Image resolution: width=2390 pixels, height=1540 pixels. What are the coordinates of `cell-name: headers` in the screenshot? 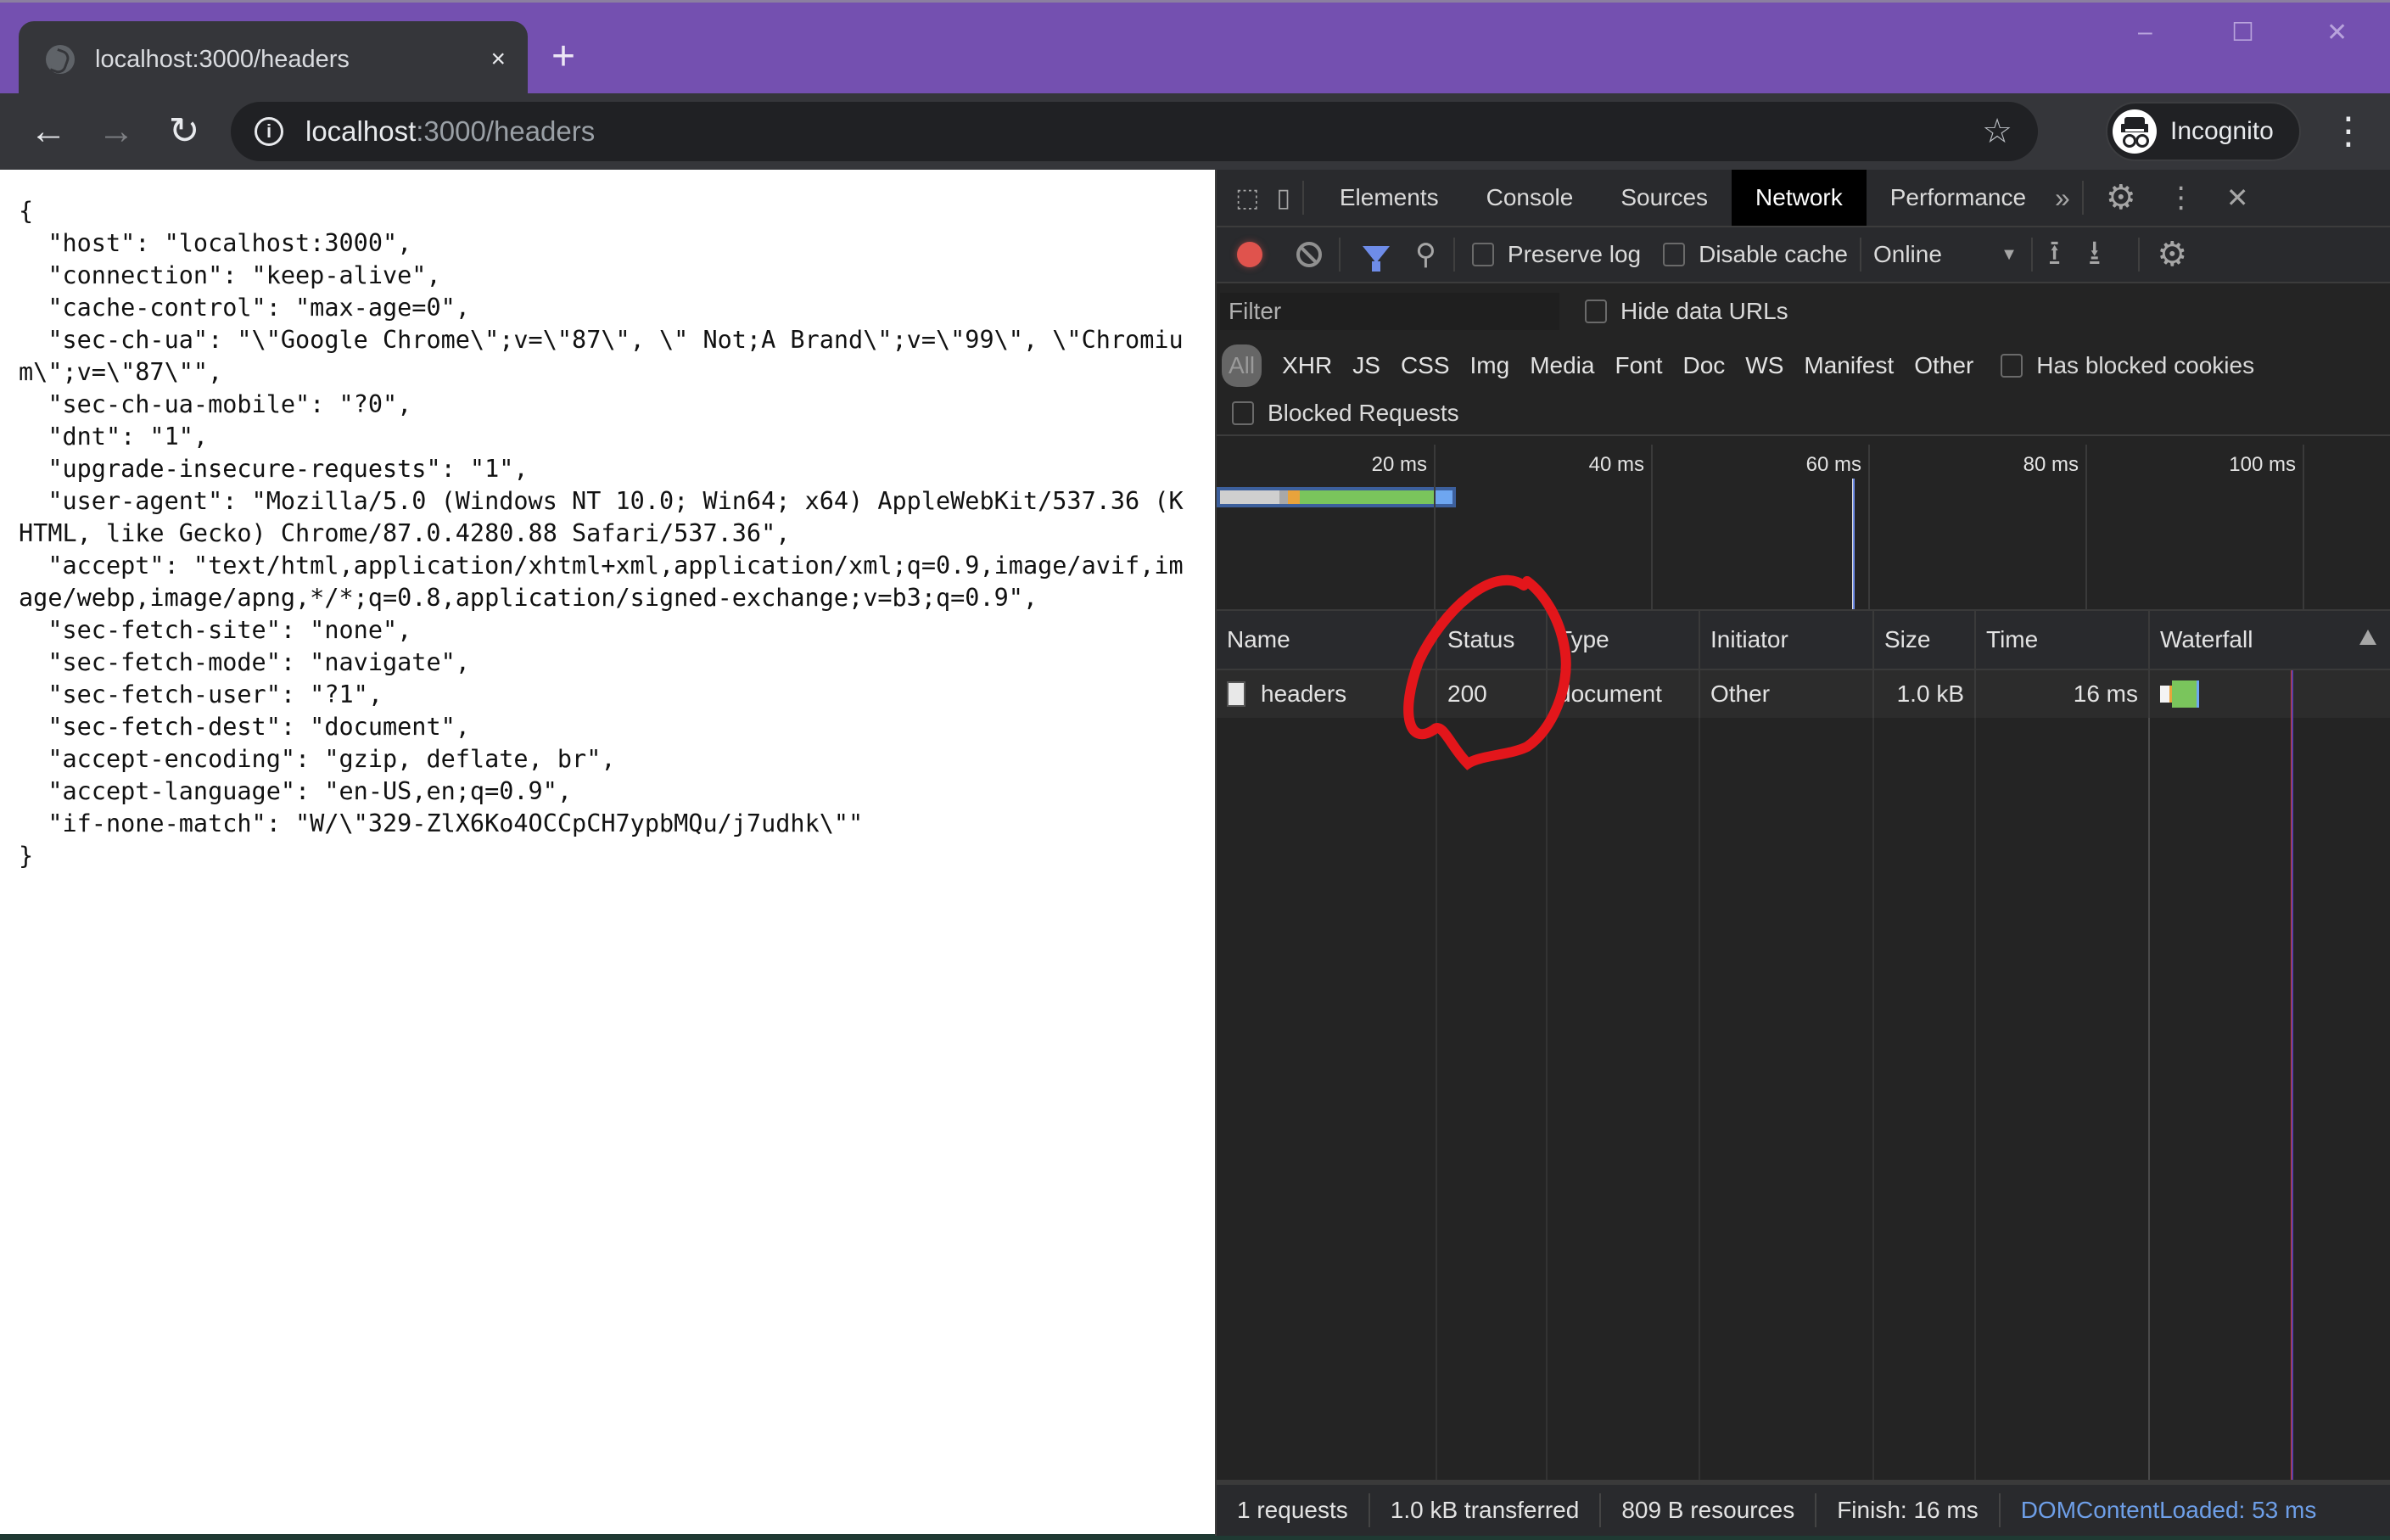 It's located at (1327, 694).